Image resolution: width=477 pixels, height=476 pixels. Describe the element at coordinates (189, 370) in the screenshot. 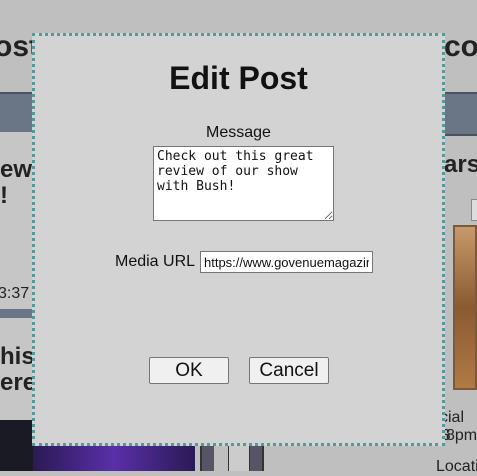

I see `ok-button: OK` at that location.